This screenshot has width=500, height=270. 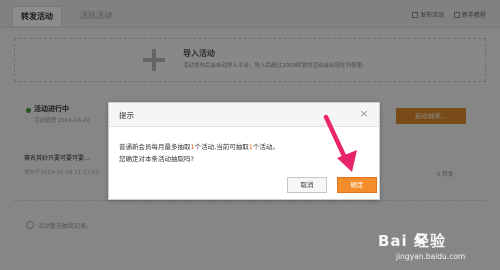 What do you see at coordinates (156, 159) in the screenshot?
I see `dialog-message-line2: 您确定对本条活动抽取吗?` at bounding box center [156, 159].